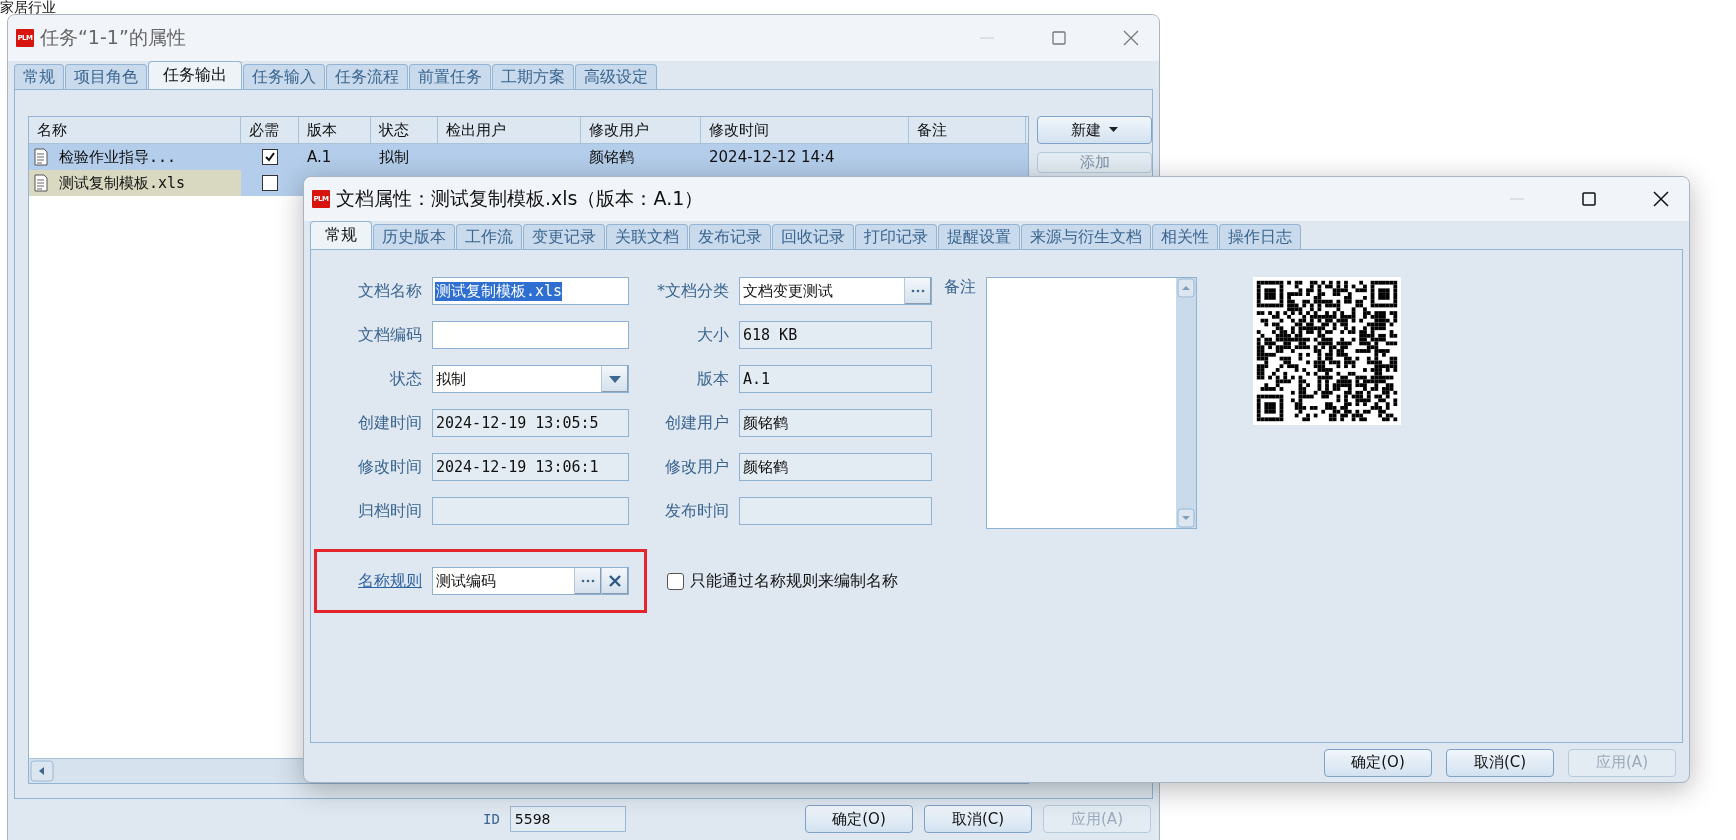 This screenshot has height=840, width=1736. Describe the element at coordinates (389, 423) in the screenshot. I see `field-label: 创建时间` at that location.